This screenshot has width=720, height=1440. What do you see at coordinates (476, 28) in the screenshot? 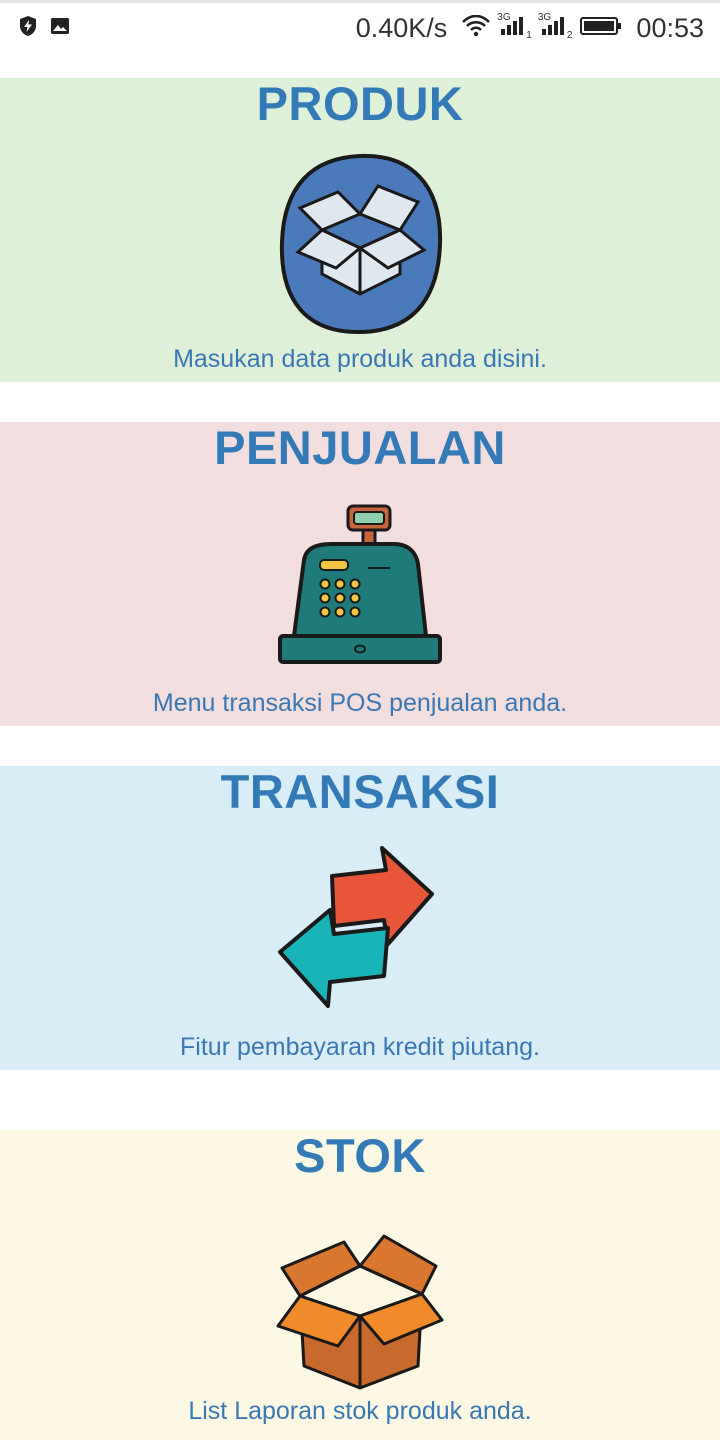
I see `wifi-icon` at bounding box center [476, 28].